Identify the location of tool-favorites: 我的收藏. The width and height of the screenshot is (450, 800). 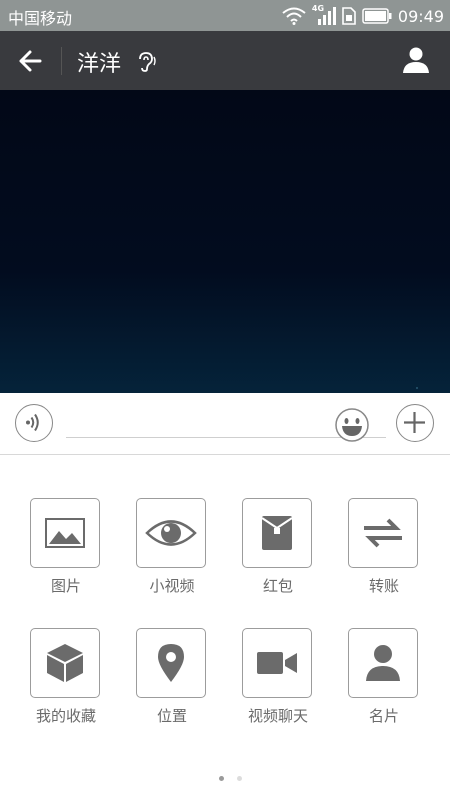
(66, 677).